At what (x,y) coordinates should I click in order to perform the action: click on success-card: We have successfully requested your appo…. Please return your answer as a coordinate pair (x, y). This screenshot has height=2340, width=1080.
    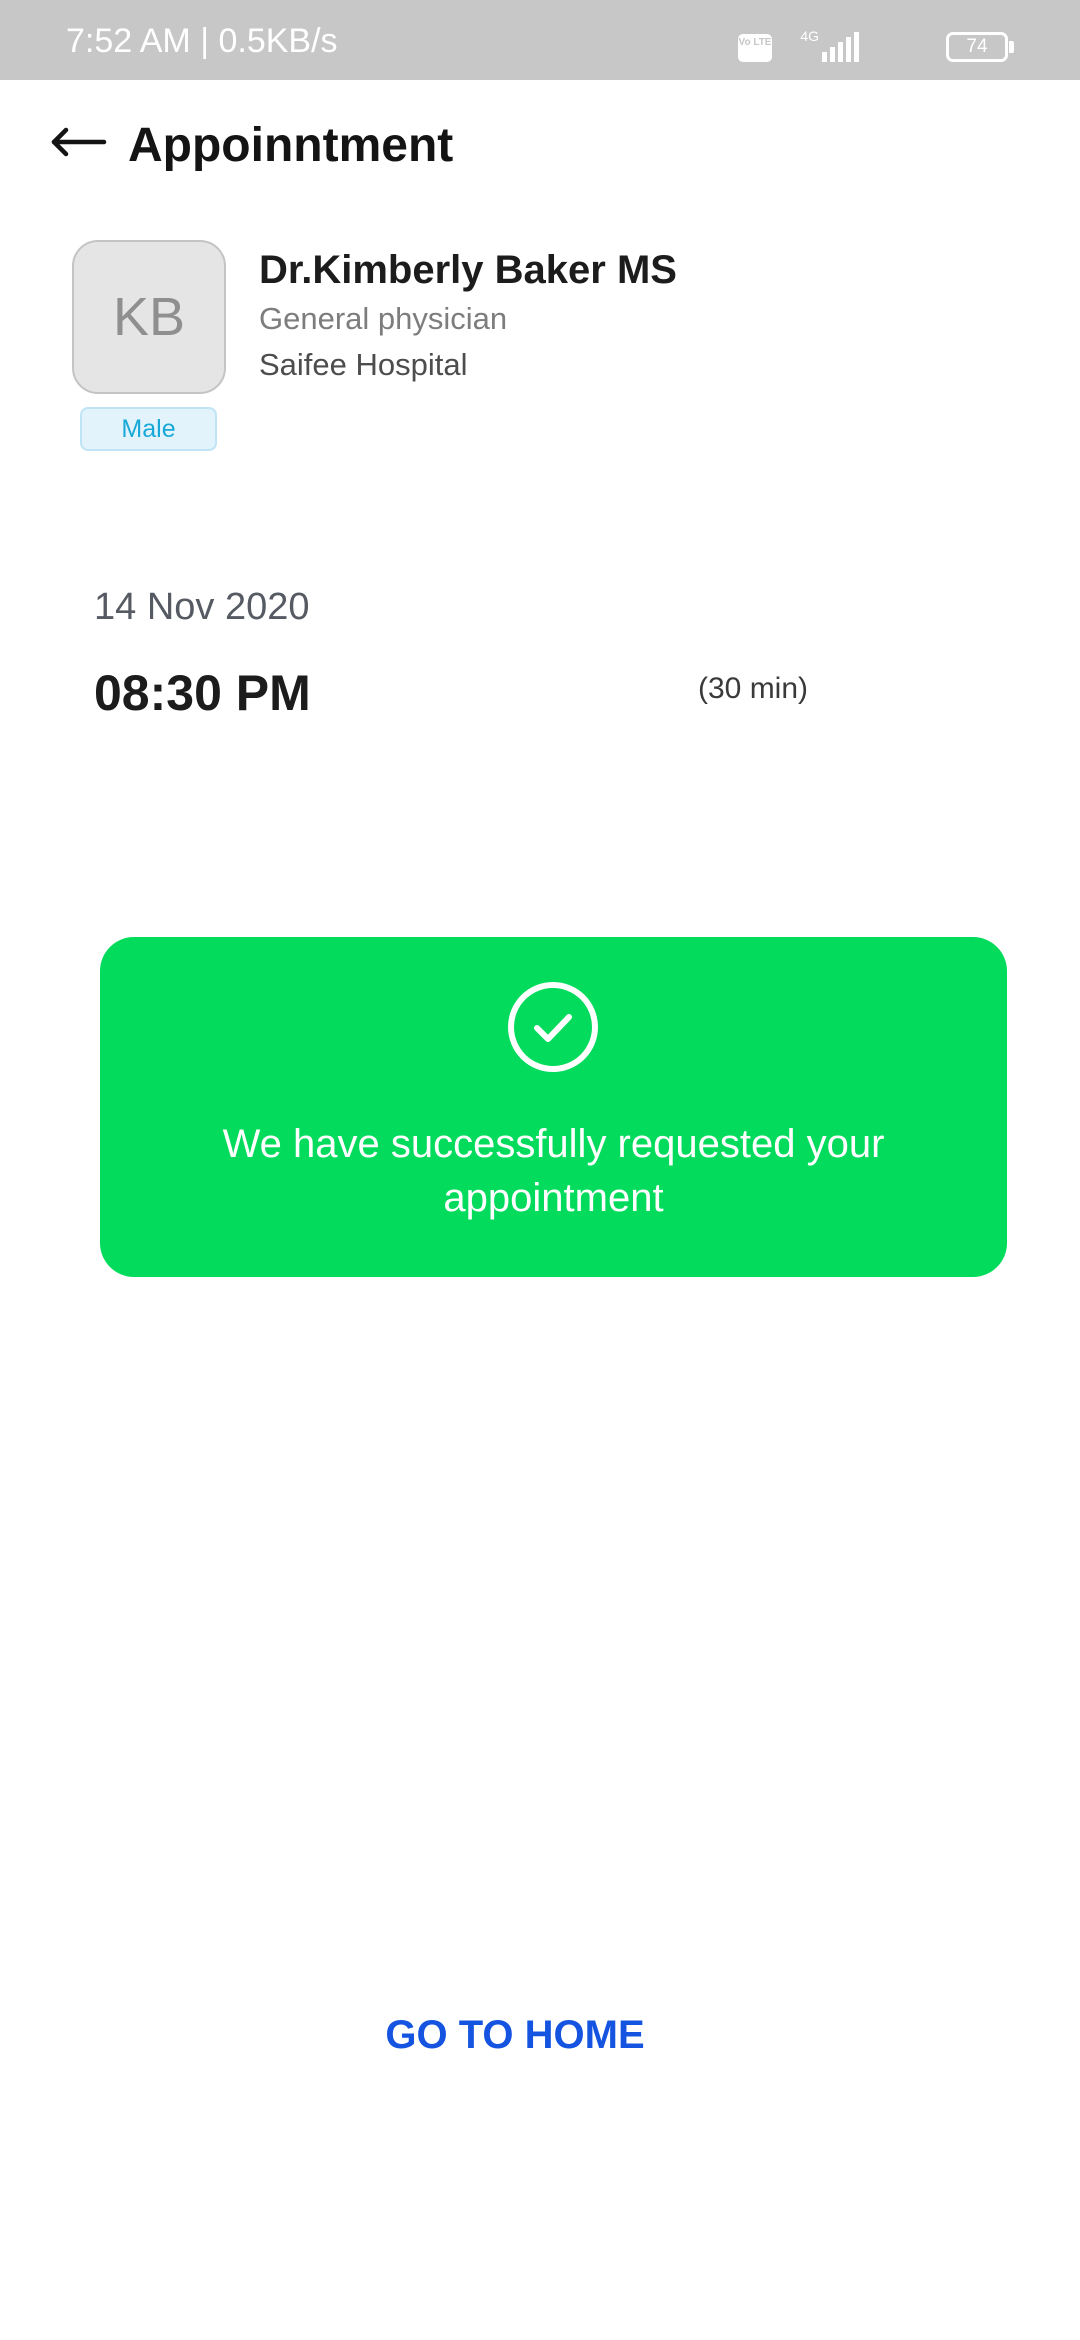
    Looking at the image, I should click on (553, 1107).